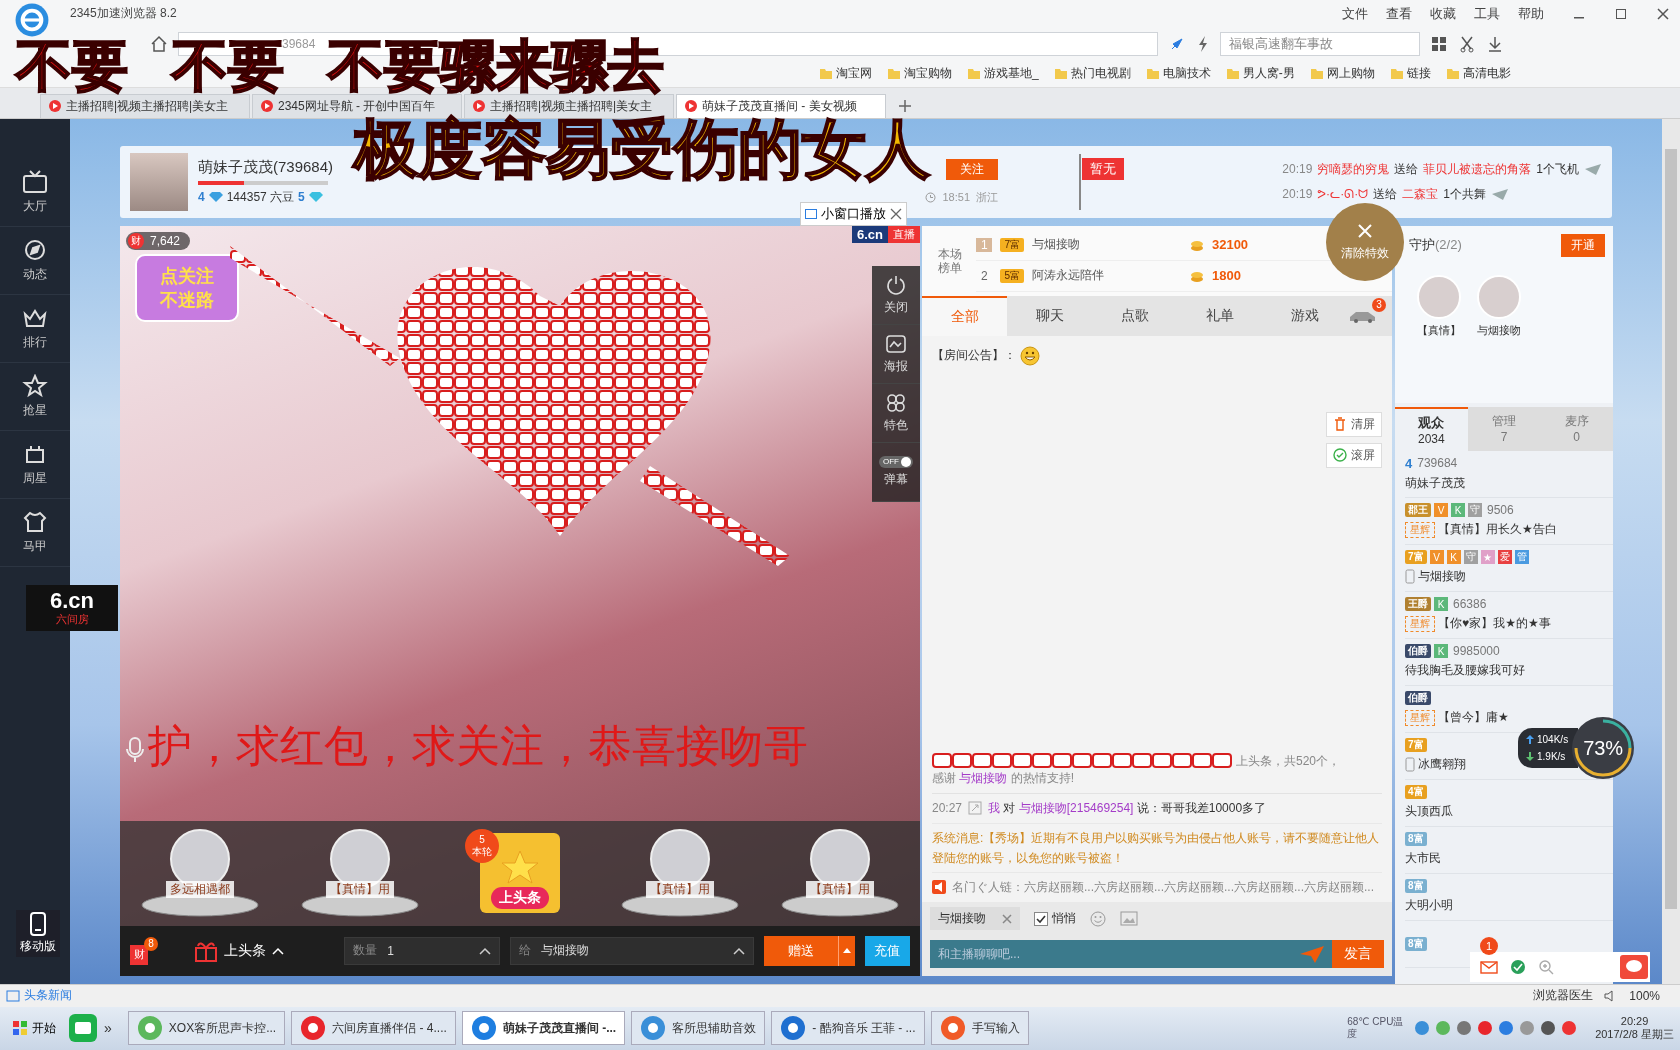  Describe the element at coordinates (1305, 315) in the screenshot. I see `chat-tab: 游戏` at that location.